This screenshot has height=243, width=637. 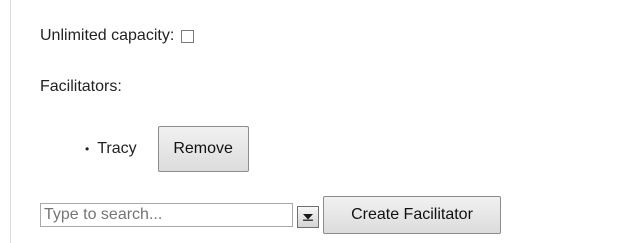 What do you see at coordinates (188, 36) in the screenshot?
I see `unlimited-capacity-checkbox` at bounding box center [188, 36].